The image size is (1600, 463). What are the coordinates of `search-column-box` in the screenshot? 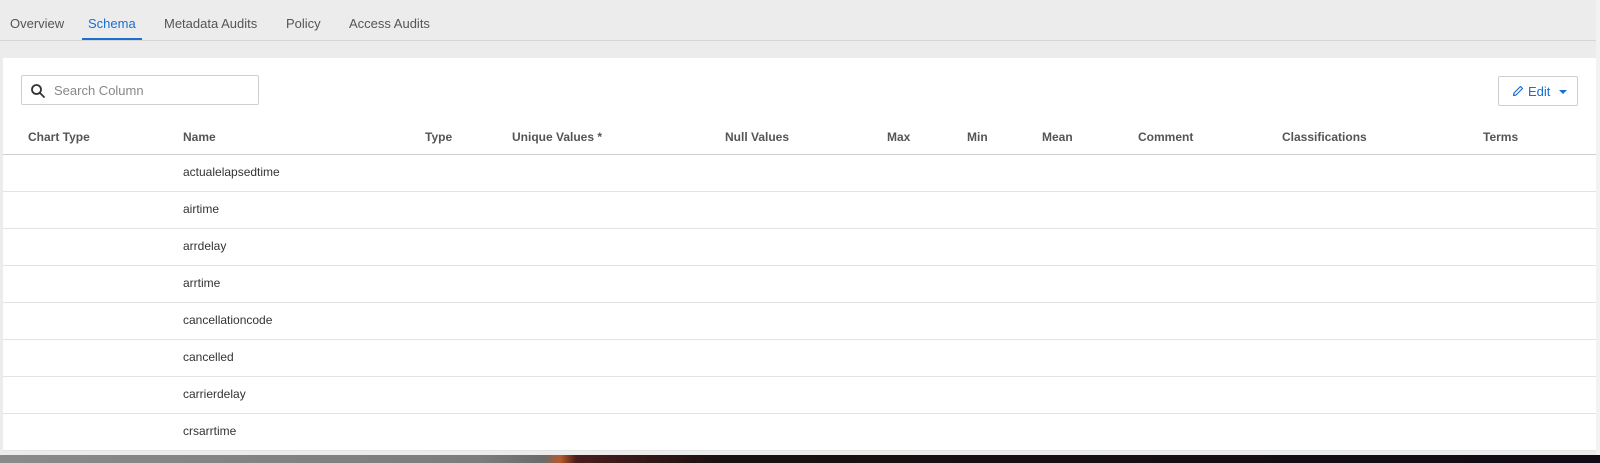 It's located at (140, 90).